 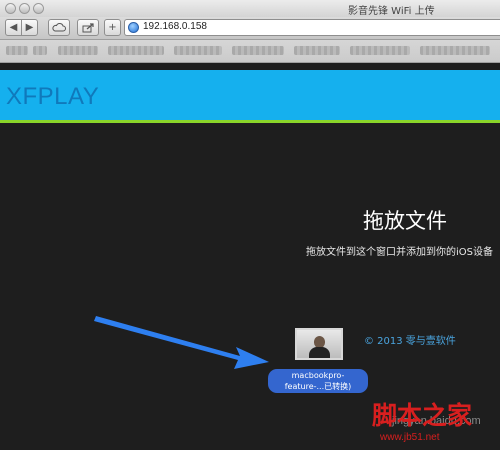 What do you see at coordinates (319, 344) in the screenshot?
I see `video-thumbnail` at bounding box center [319, 344].